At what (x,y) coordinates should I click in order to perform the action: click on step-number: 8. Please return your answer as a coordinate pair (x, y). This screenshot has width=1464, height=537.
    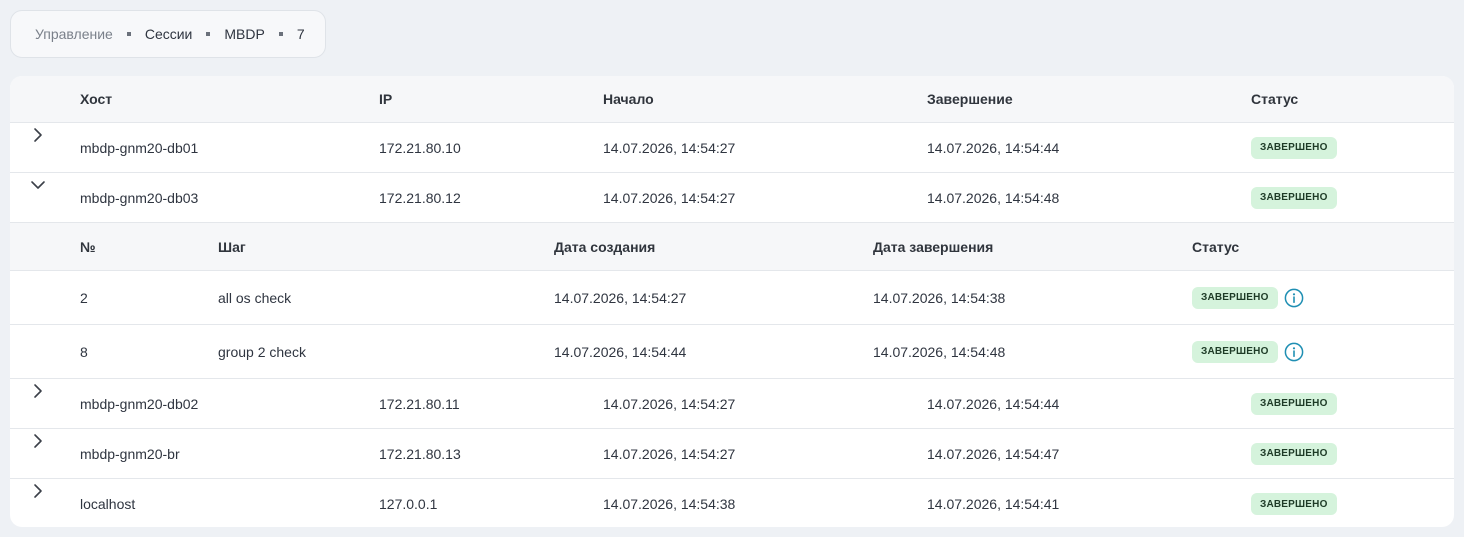
    Looking at the image, I should click on (84, 351).